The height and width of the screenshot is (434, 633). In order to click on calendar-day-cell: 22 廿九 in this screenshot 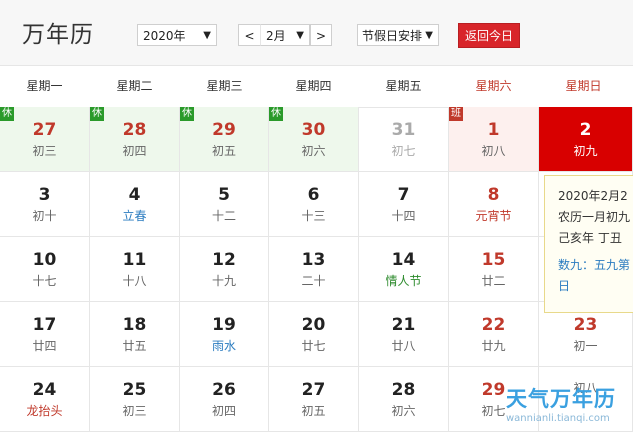, I will do `click(494, 334)`.